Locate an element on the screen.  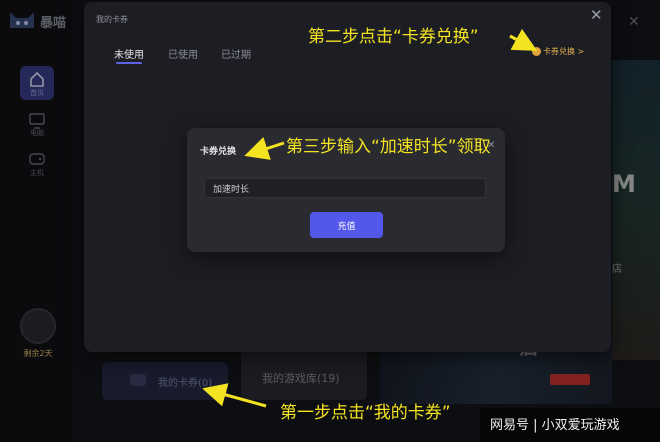
close-icon: ✕ is located at coordinates (596, 15).